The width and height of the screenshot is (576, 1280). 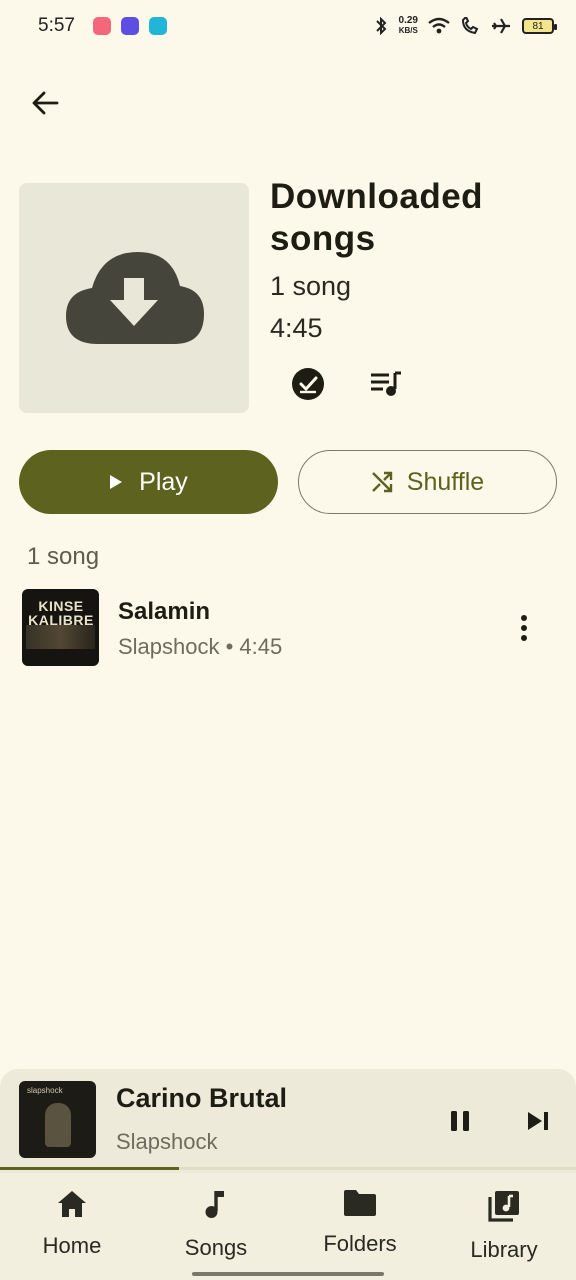 I want to click on airplane-mode-icon, so click(x=501, y=26).